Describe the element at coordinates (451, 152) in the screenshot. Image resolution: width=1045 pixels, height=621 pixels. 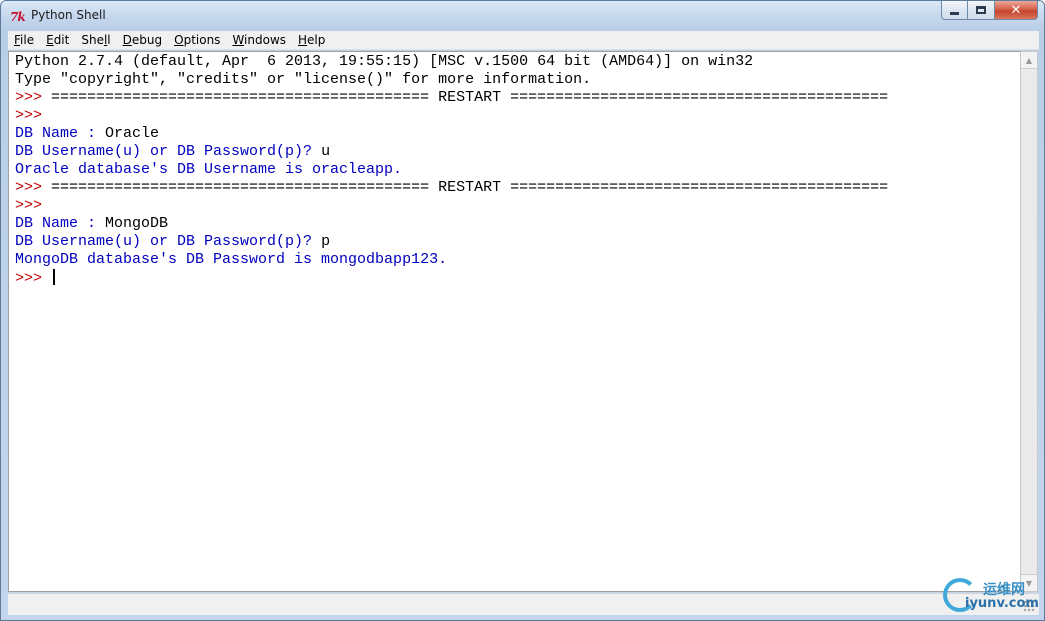
I see `shell-line: DB Username(u) or DB Password(p)? u` at that location.